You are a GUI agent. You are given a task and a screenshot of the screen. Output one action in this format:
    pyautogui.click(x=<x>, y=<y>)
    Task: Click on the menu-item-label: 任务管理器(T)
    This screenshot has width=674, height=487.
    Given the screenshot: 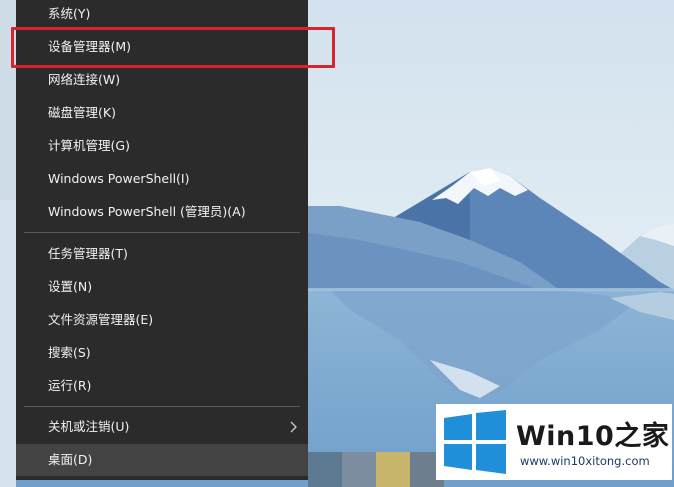 What is the action you would take?
    pyautogui.click(x=88, y=253)
    